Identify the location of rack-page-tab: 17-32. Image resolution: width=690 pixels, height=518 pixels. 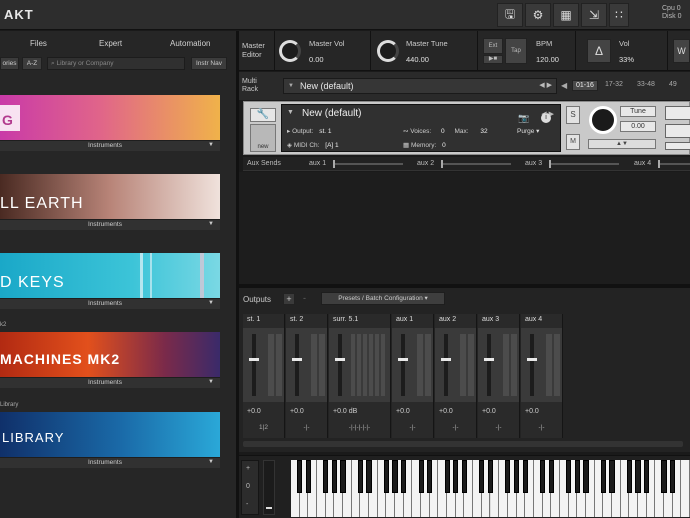
(614, 84).